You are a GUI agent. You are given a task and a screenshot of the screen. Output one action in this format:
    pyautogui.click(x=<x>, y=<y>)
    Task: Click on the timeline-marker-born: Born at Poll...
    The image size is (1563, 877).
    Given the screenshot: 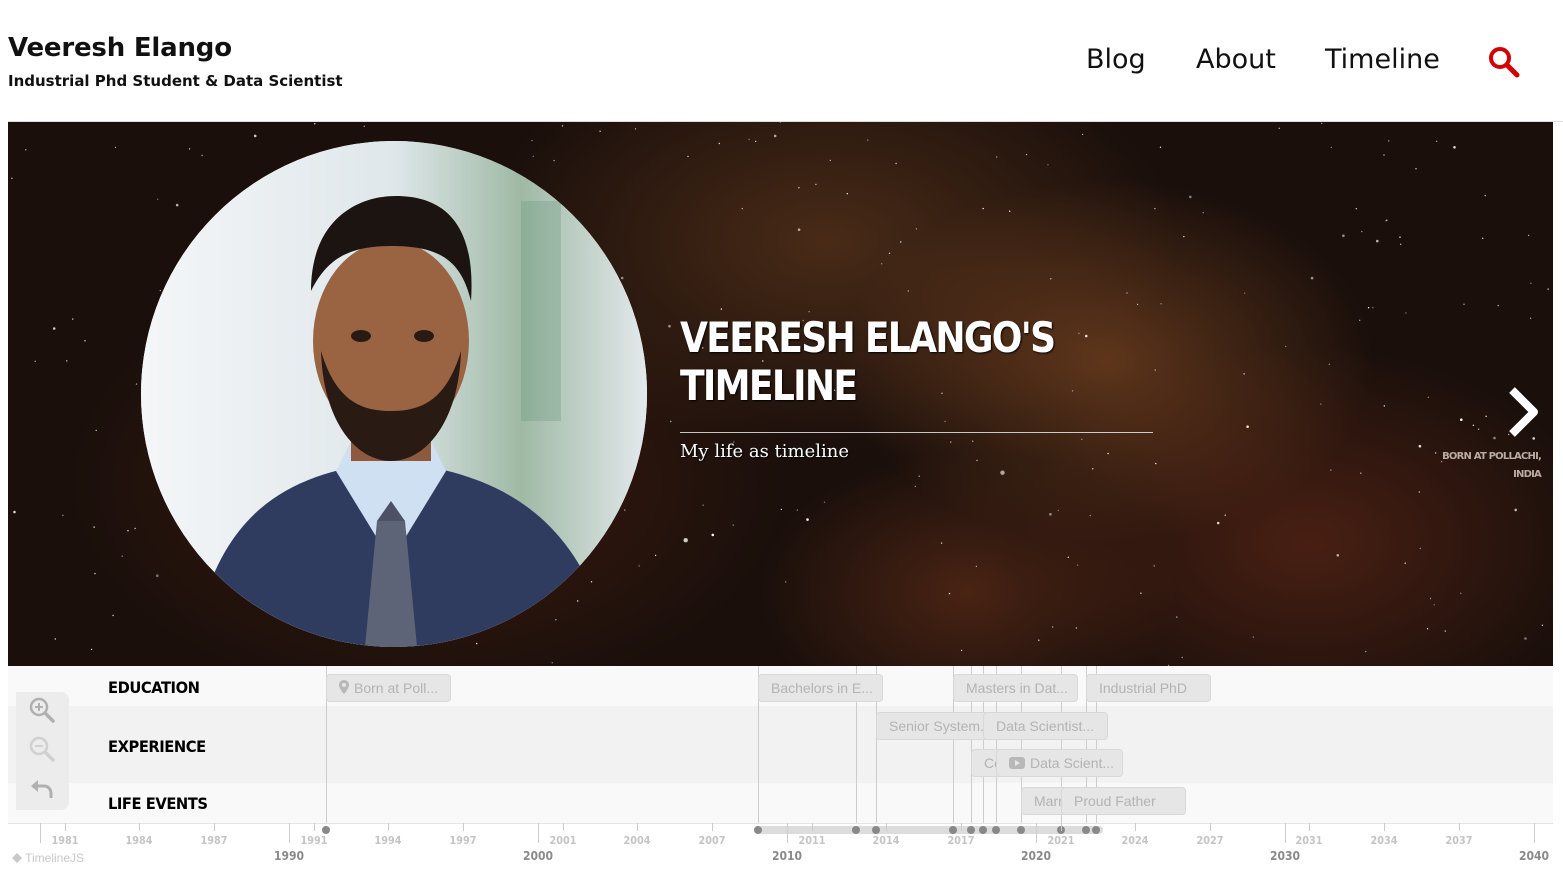 What is the action you would take?
    pyautogui.click(x=388, y=688)
    